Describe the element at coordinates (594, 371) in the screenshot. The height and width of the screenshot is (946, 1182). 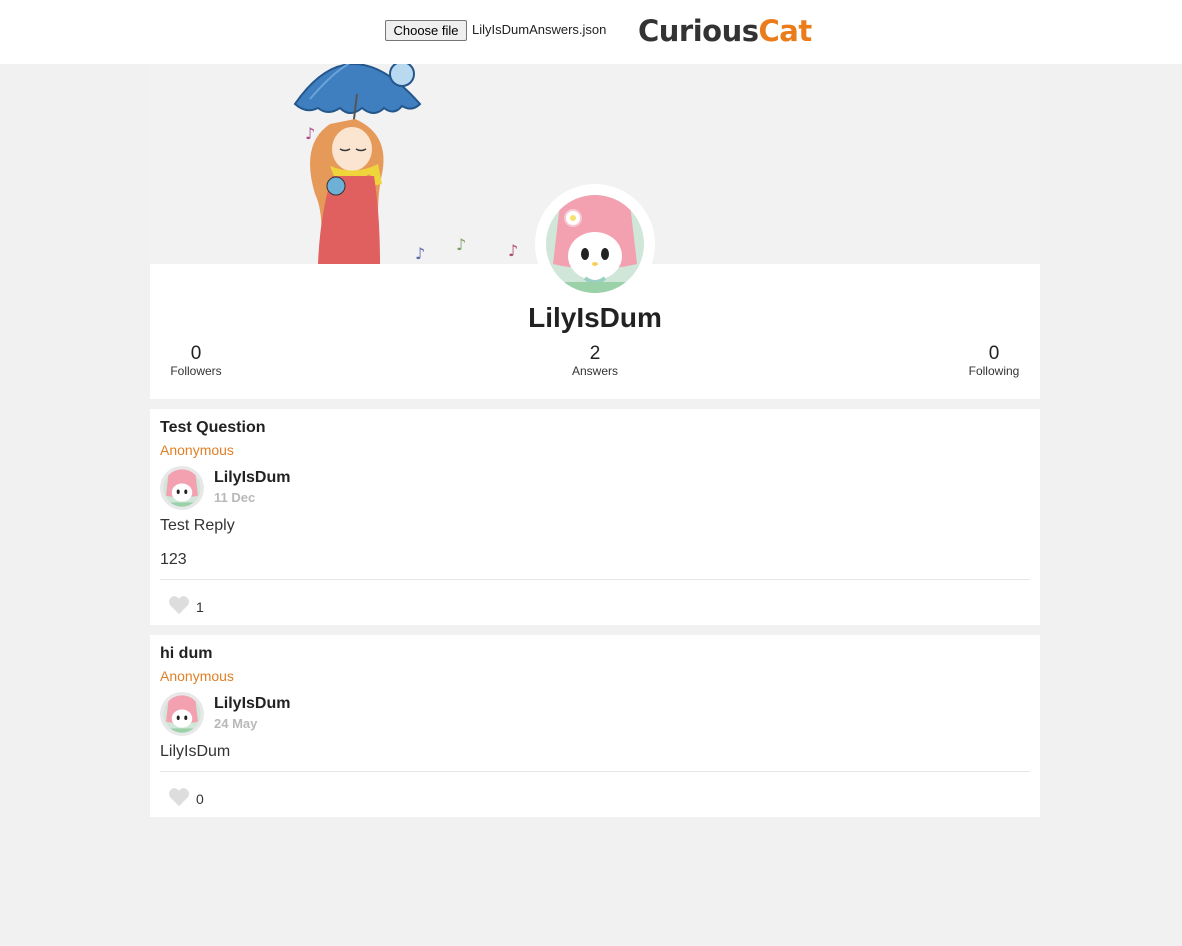
I see `answers-label: Answers` at that location.